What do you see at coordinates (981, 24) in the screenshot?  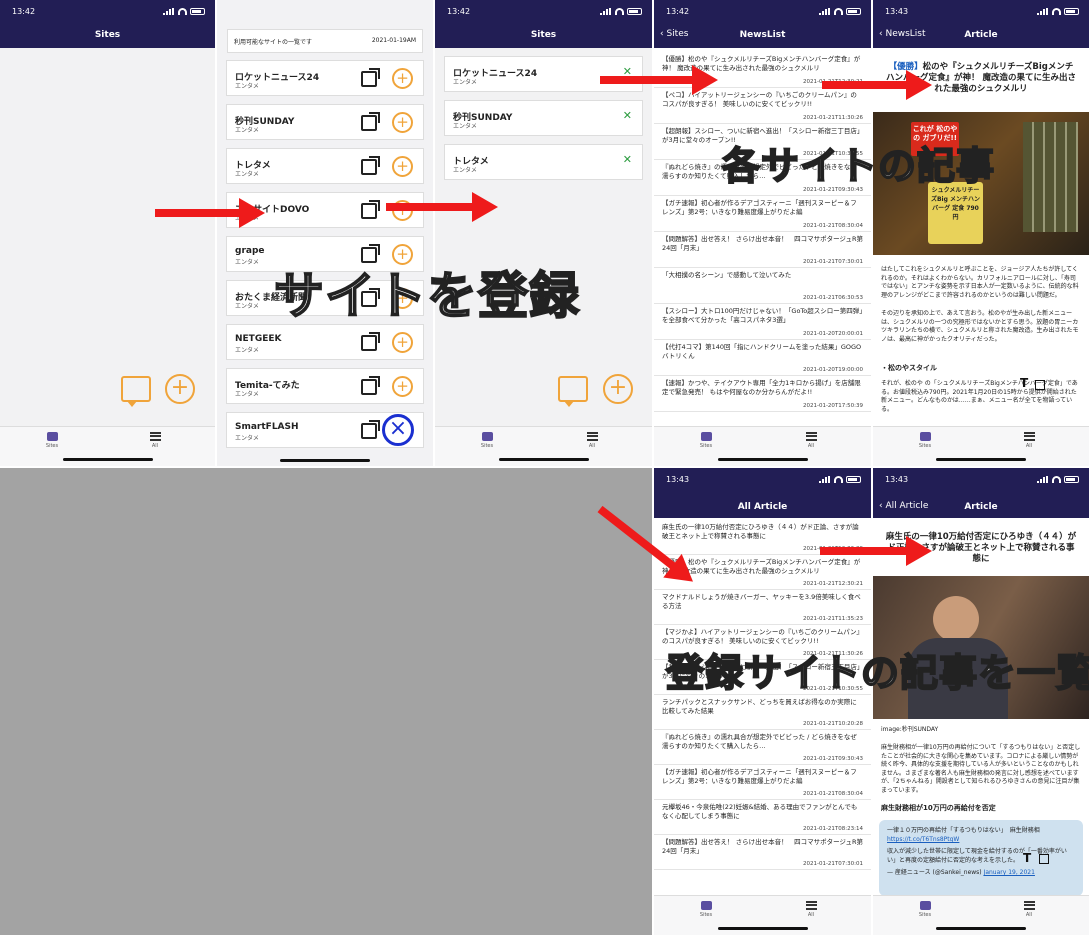 I see `nav-bar: 13:43 ‹ NewsList Article` at bounding box center [981, 24].